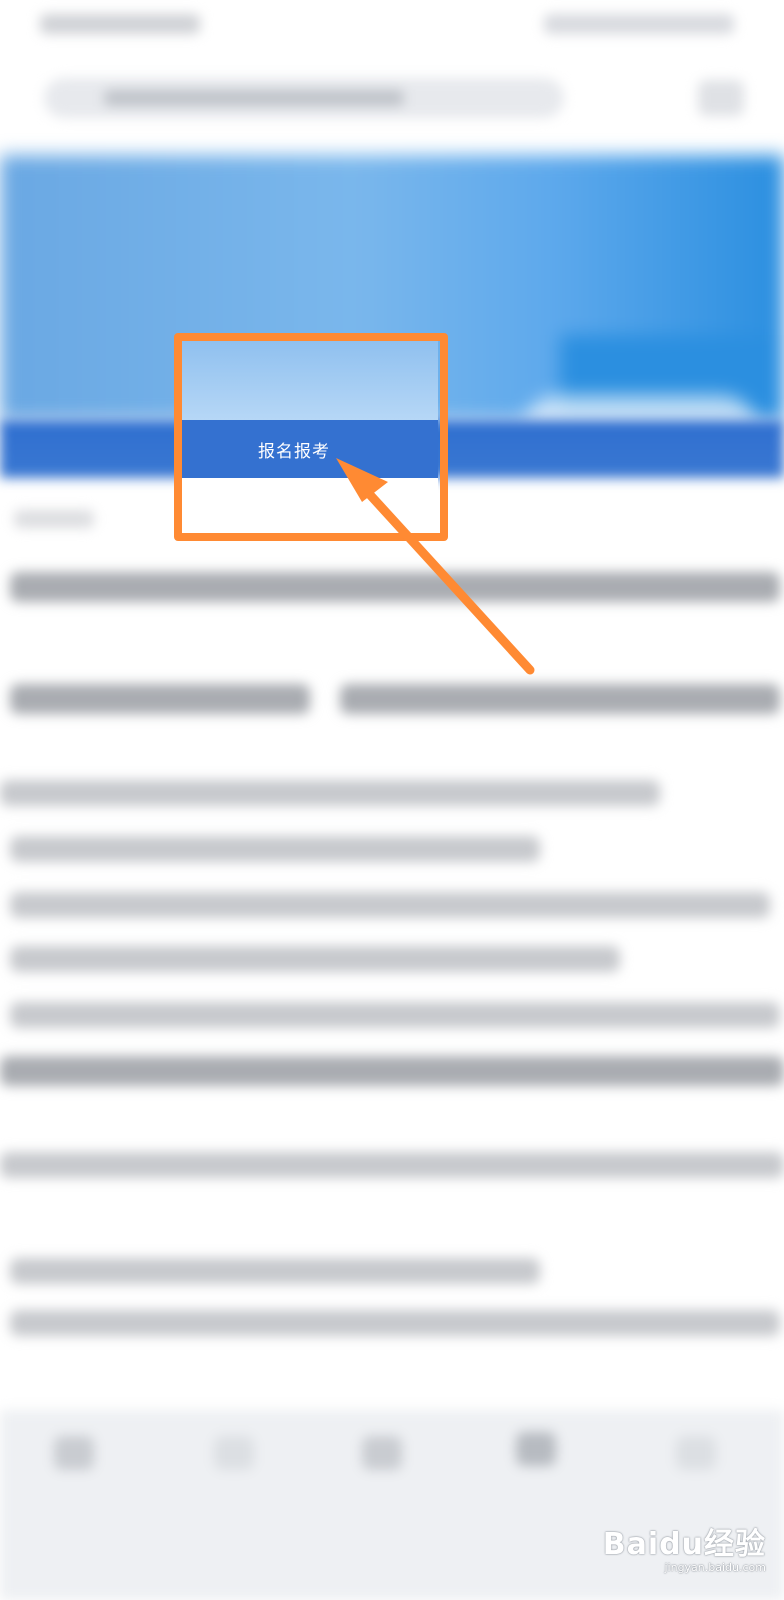 This screenshot has width=784, height=1600. Describe the element at coordinates (311, 437) in the screenshot. I see `annotation-box` at that location.